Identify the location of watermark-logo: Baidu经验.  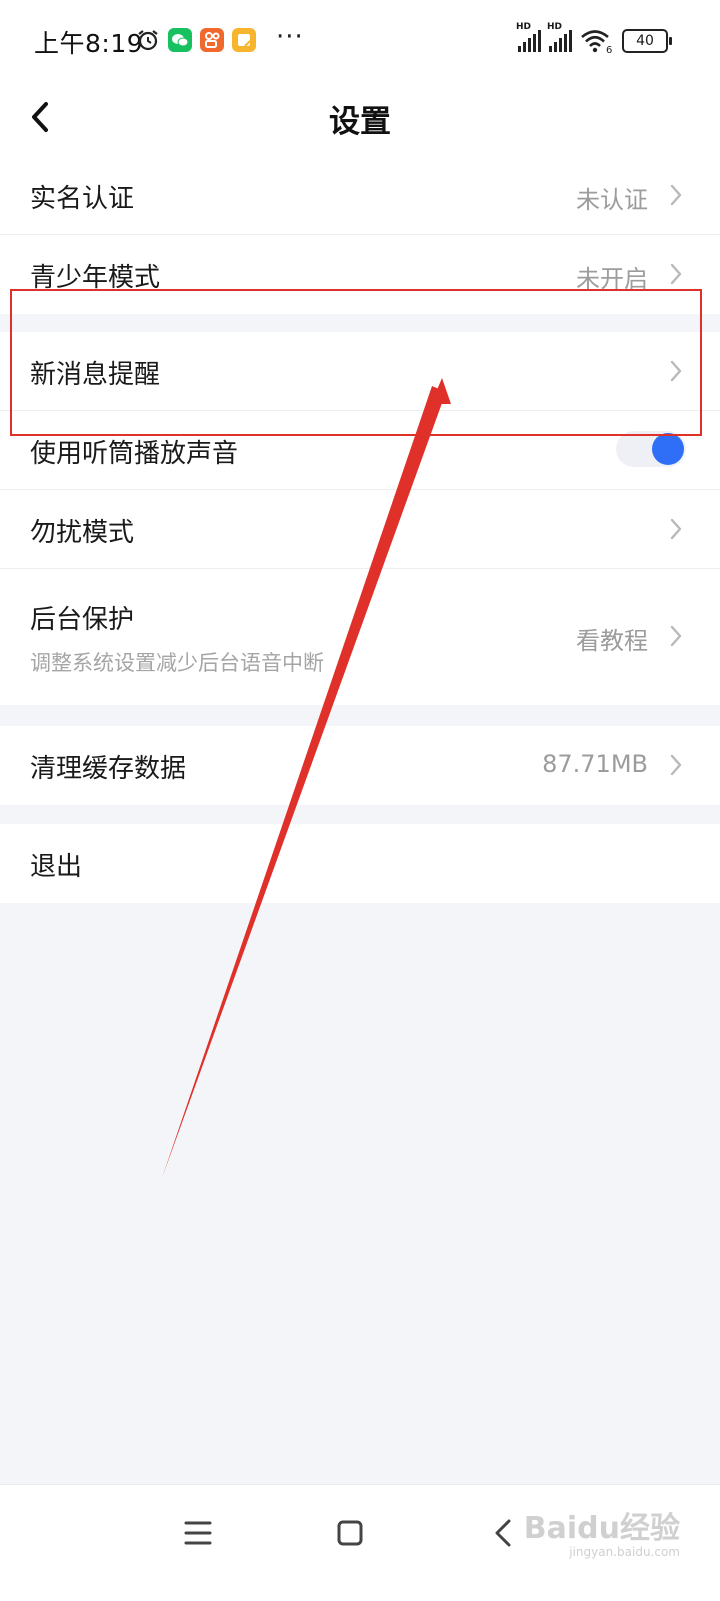
(601, 1528).